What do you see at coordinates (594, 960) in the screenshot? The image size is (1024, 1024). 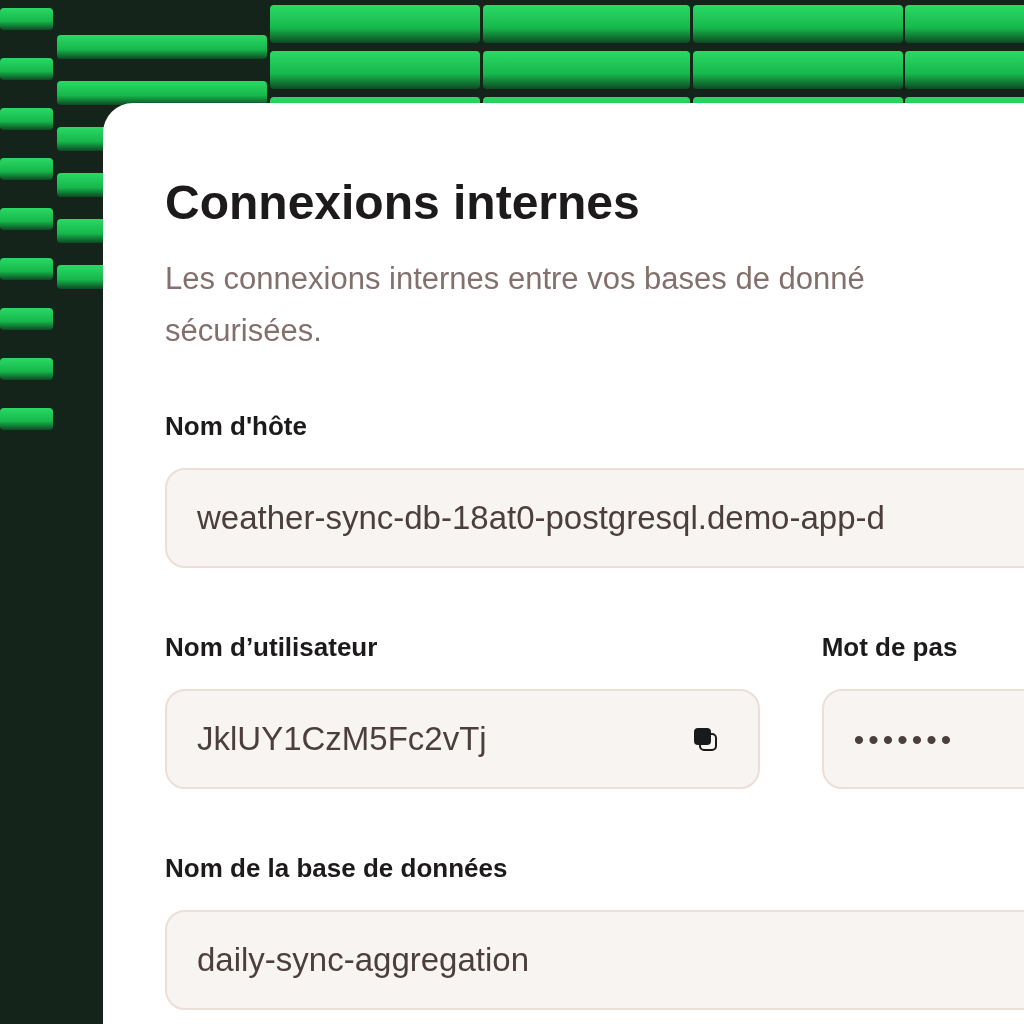 I see `input-field: daily-sync-aggregation` at bounding box center [594, 960].